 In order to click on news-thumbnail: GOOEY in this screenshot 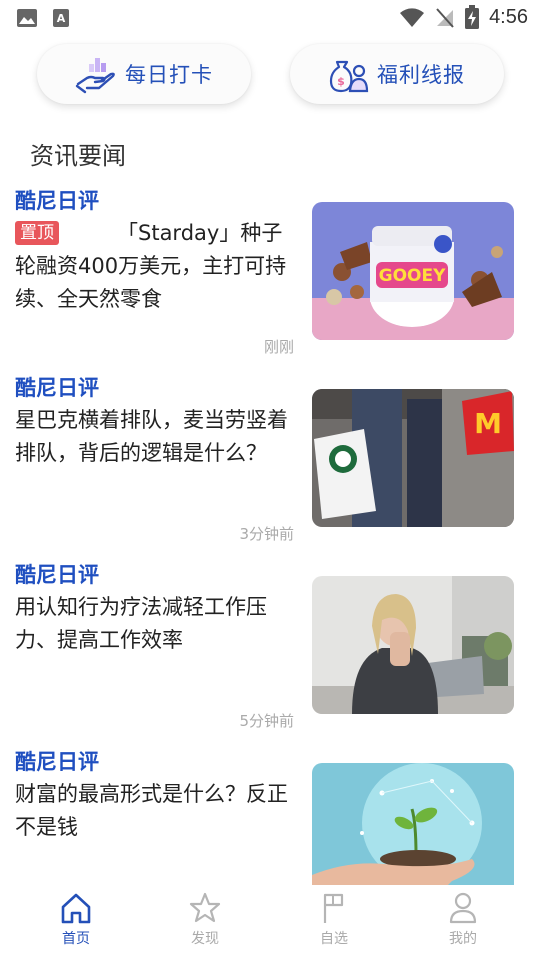, I will do `click(413, 271)`.